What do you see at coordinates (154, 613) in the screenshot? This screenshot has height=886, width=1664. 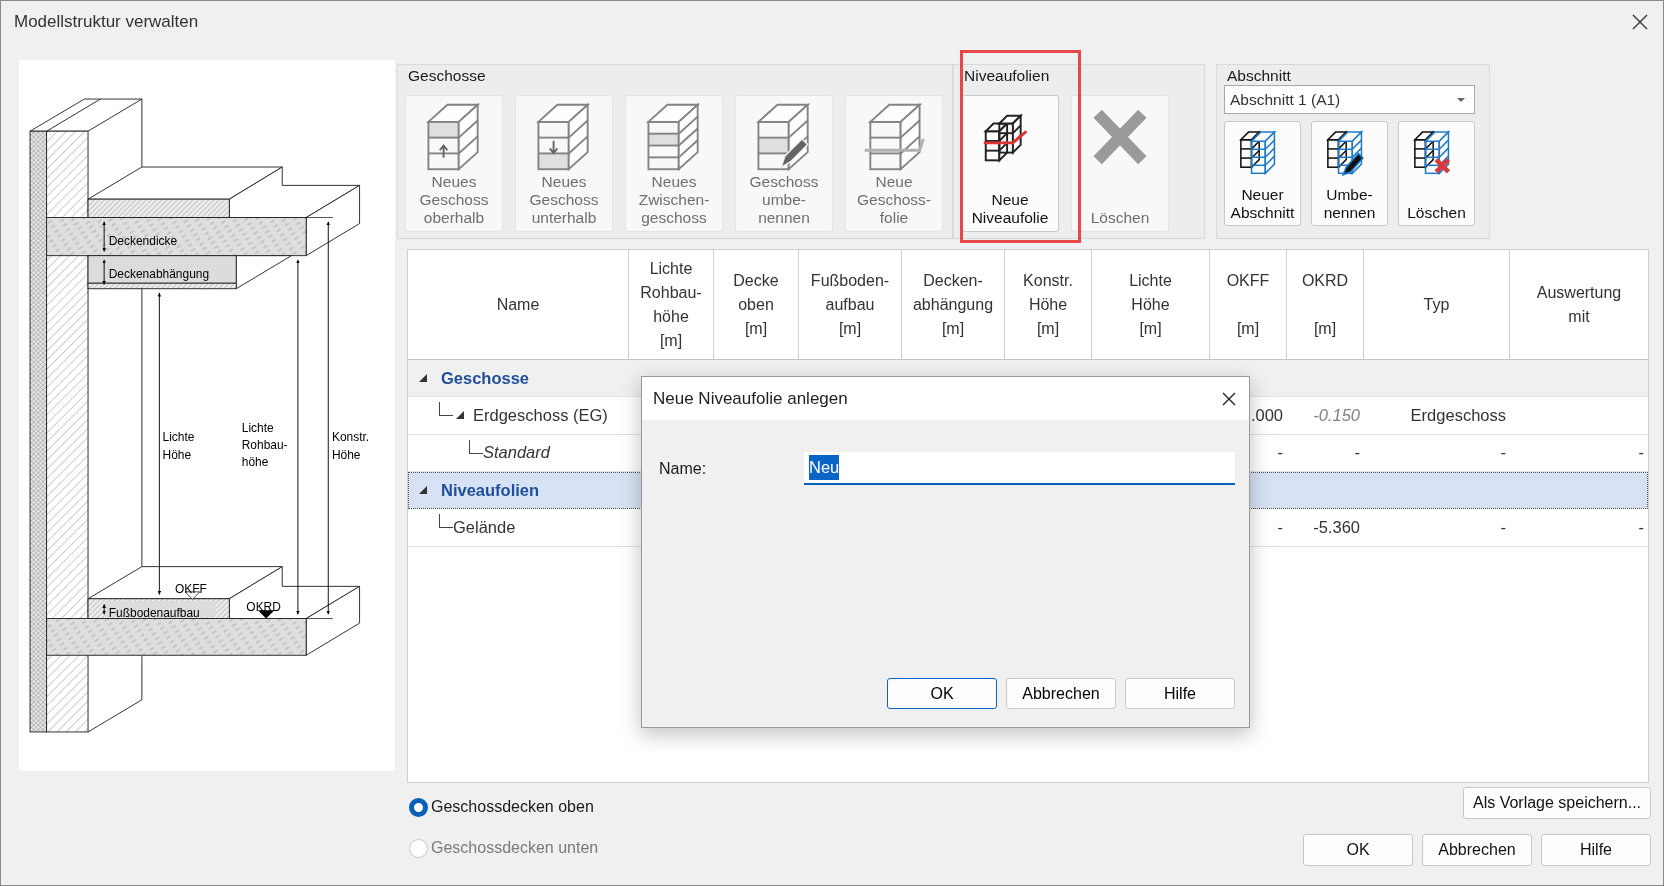 I see `diagram-label: Fußbodenaufbau` at bounding box center [154, 613].